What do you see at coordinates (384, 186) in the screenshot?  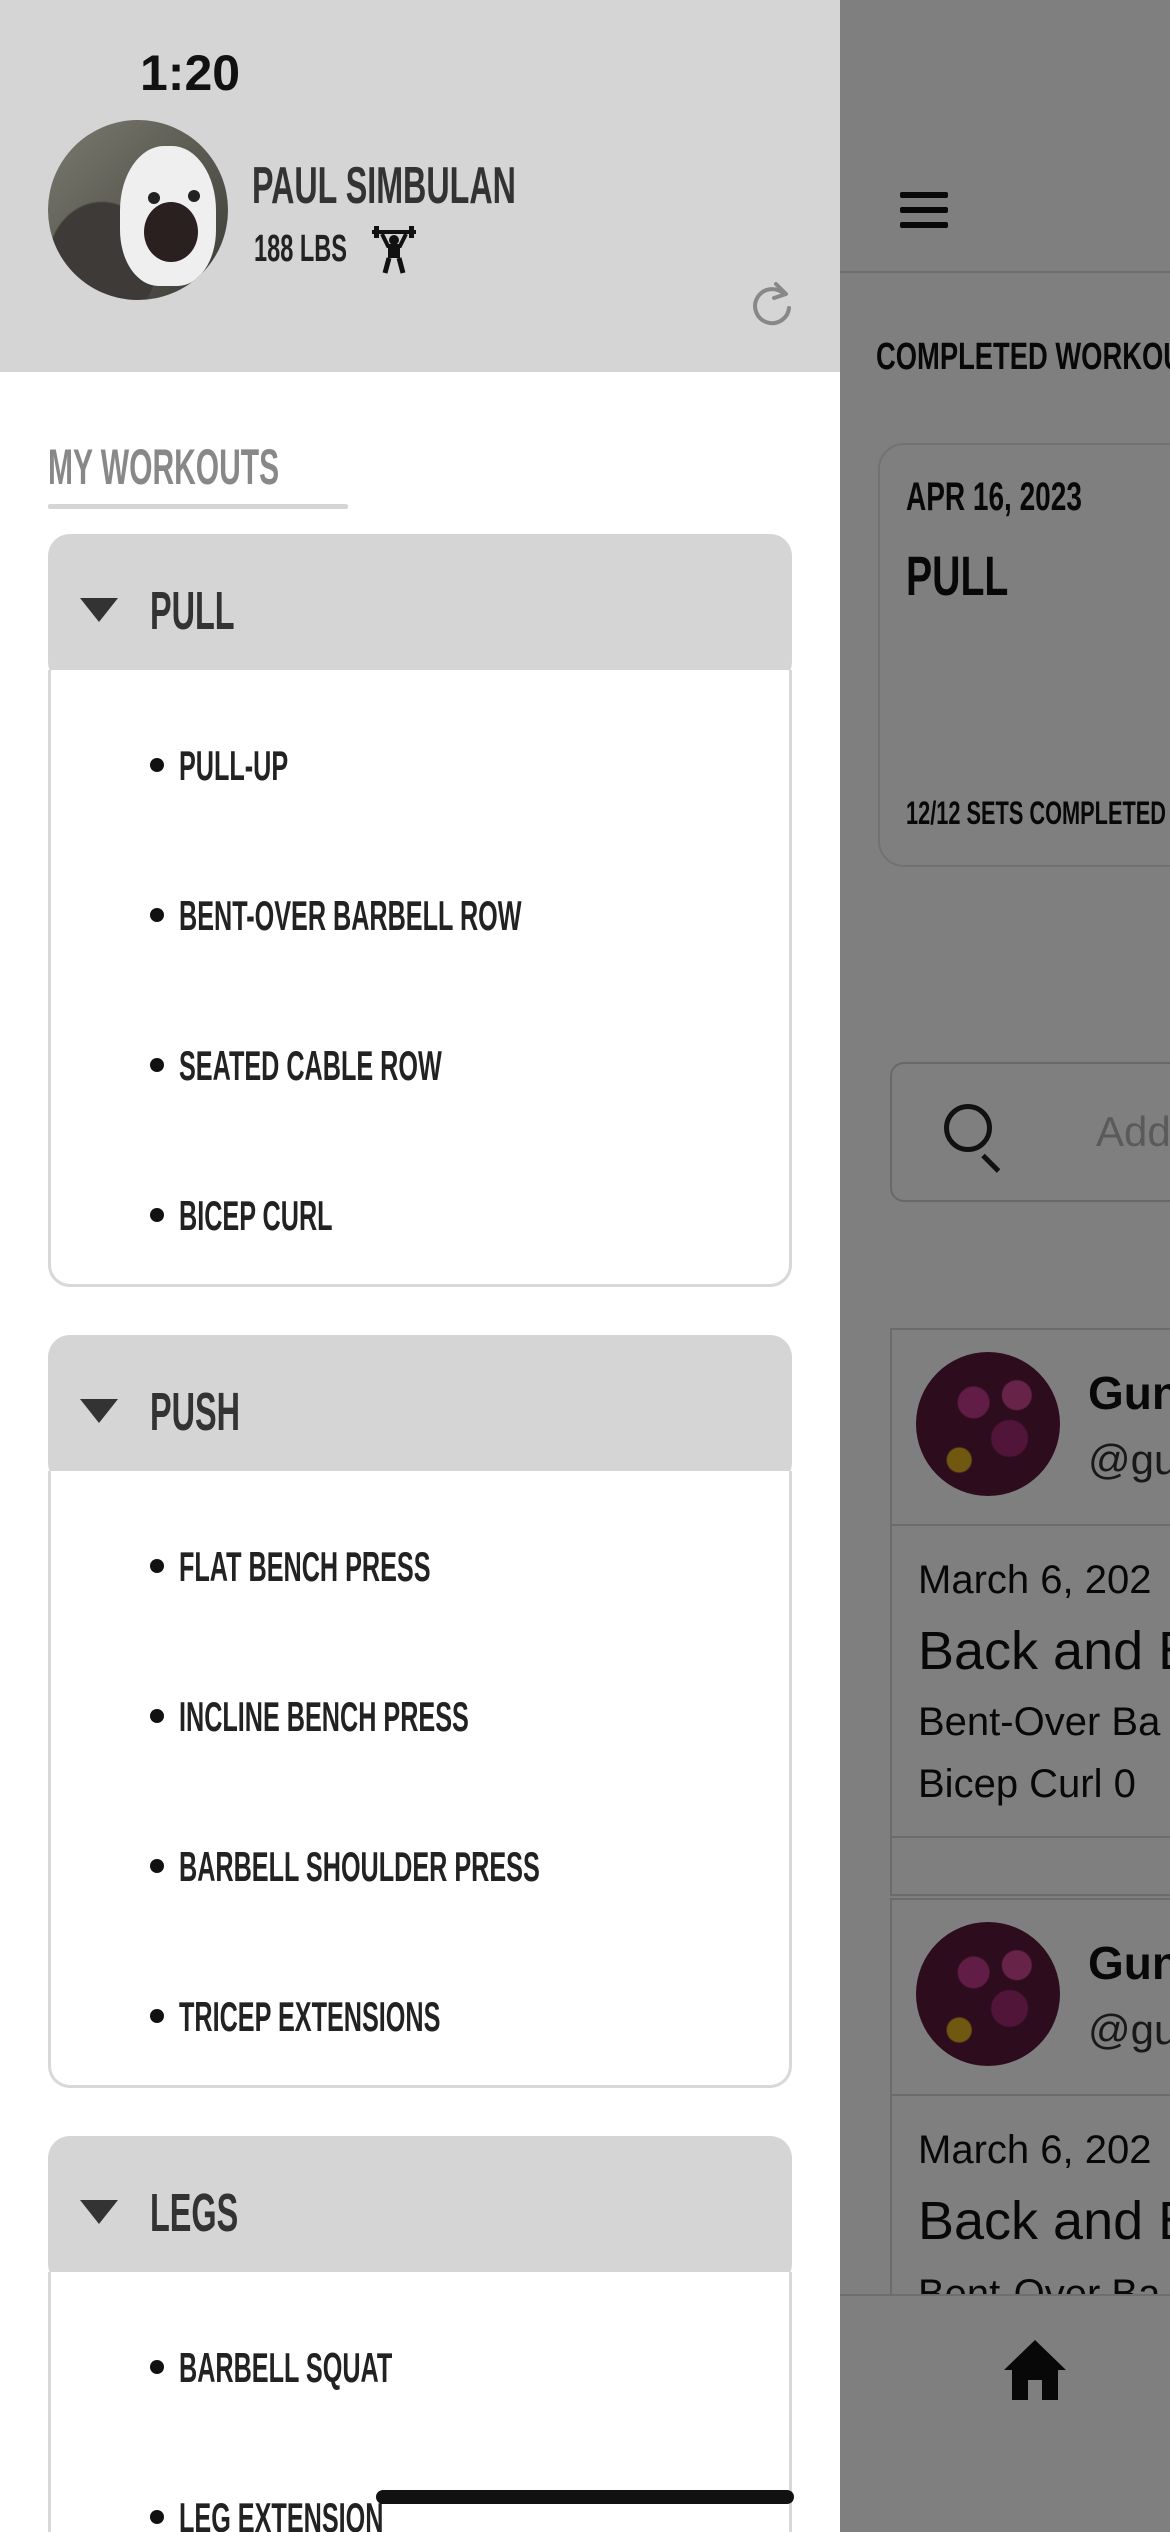 I see `profile-name: PAUL SIMBULAN` at bounding box center [384, 186].